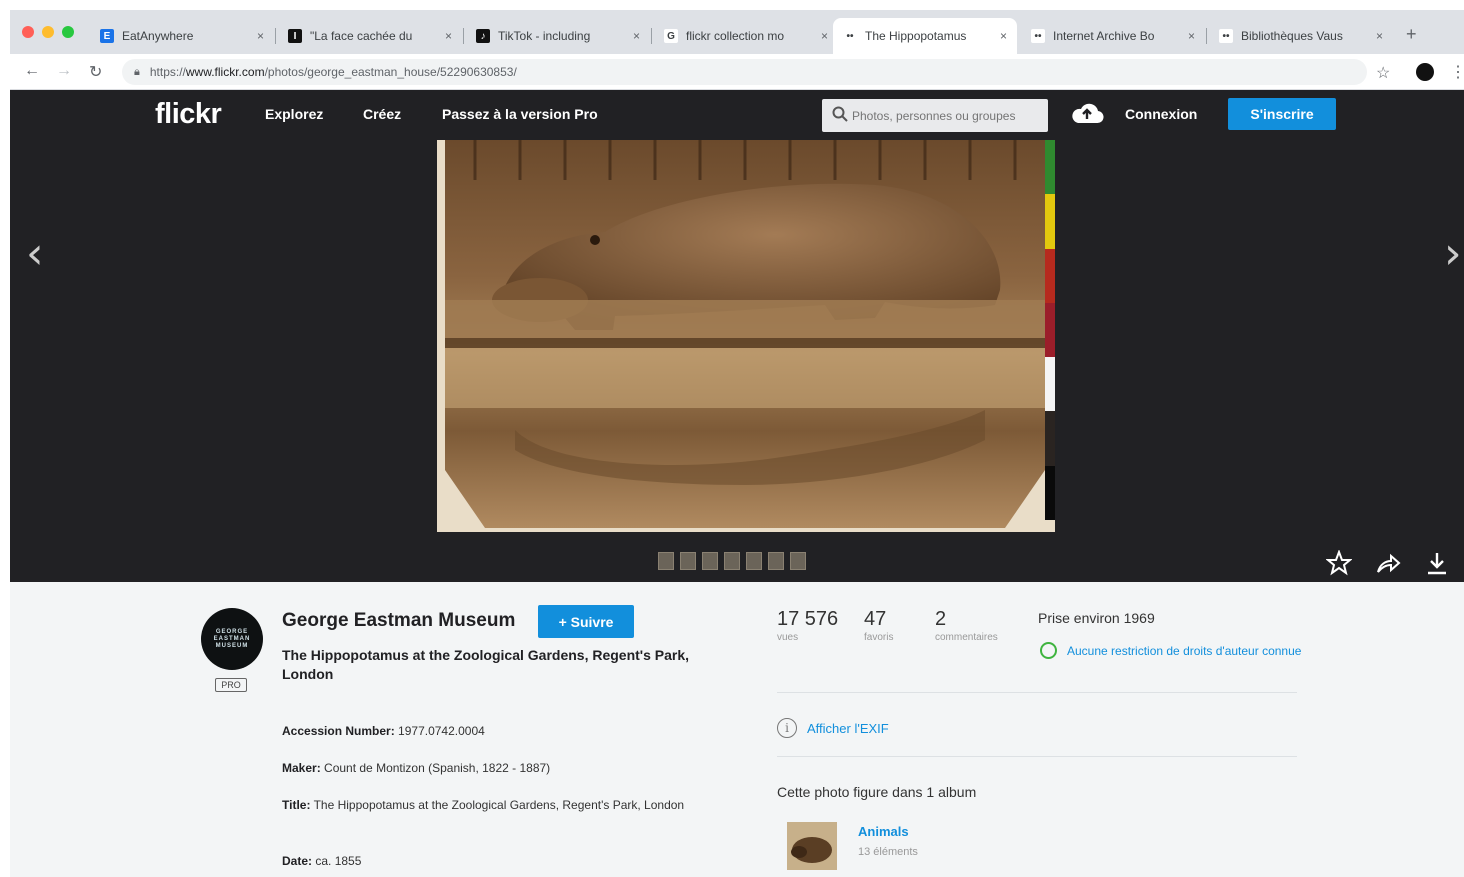 This screenshot has height=877, width=1464. Describe the element at coordinates (382, 114) in the screenshot. I see `nav-create: Créez` at that location.